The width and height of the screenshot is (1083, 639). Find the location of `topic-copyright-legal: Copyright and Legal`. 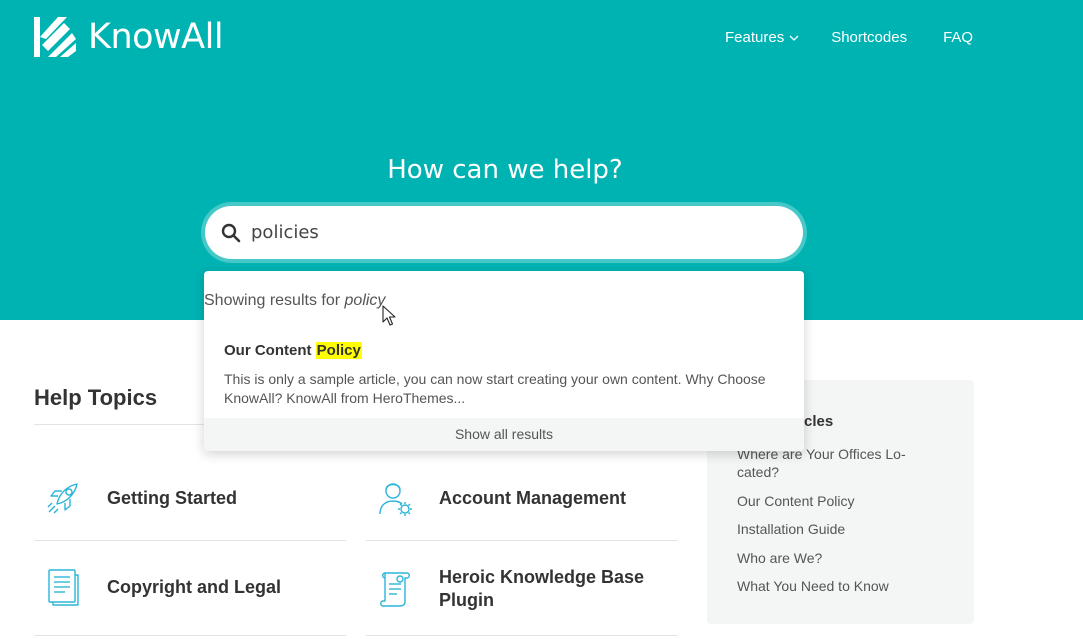

topic-copyright-legal: Copyright and Legal is located at coordinates (190, 587).